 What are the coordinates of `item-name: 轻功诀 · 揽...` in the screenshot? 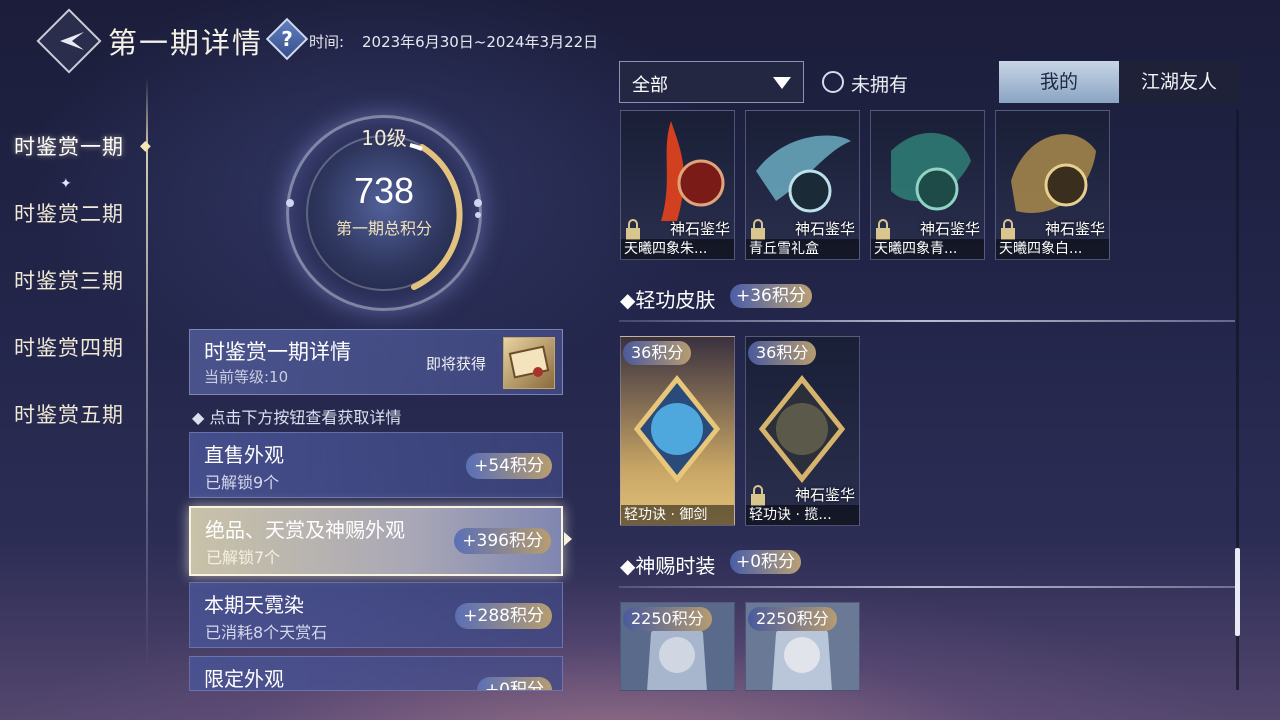 It's located at (802, 515).